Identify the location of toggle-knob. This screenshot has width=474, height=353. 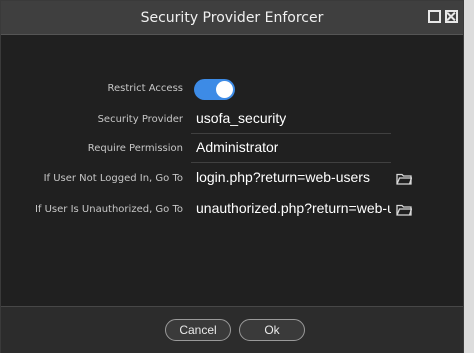
(224, 89).